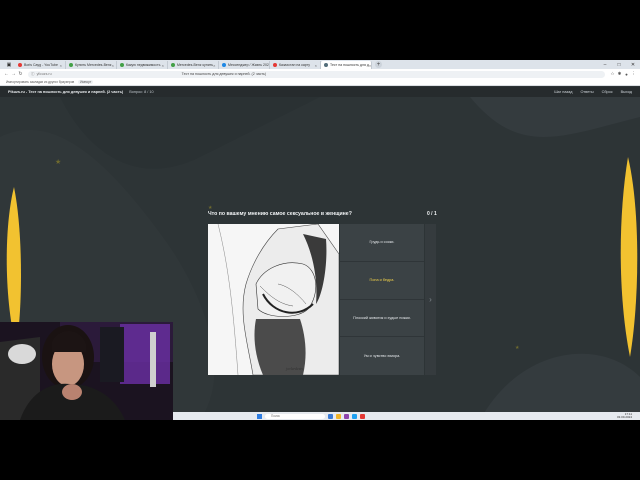 Image resolution: width=640 pixels, height=480 pixels. What do you see at coordinates (619, 74) in the screenshot?
I see `puzzle-icon: ✱` at bounding box center [619, 74].